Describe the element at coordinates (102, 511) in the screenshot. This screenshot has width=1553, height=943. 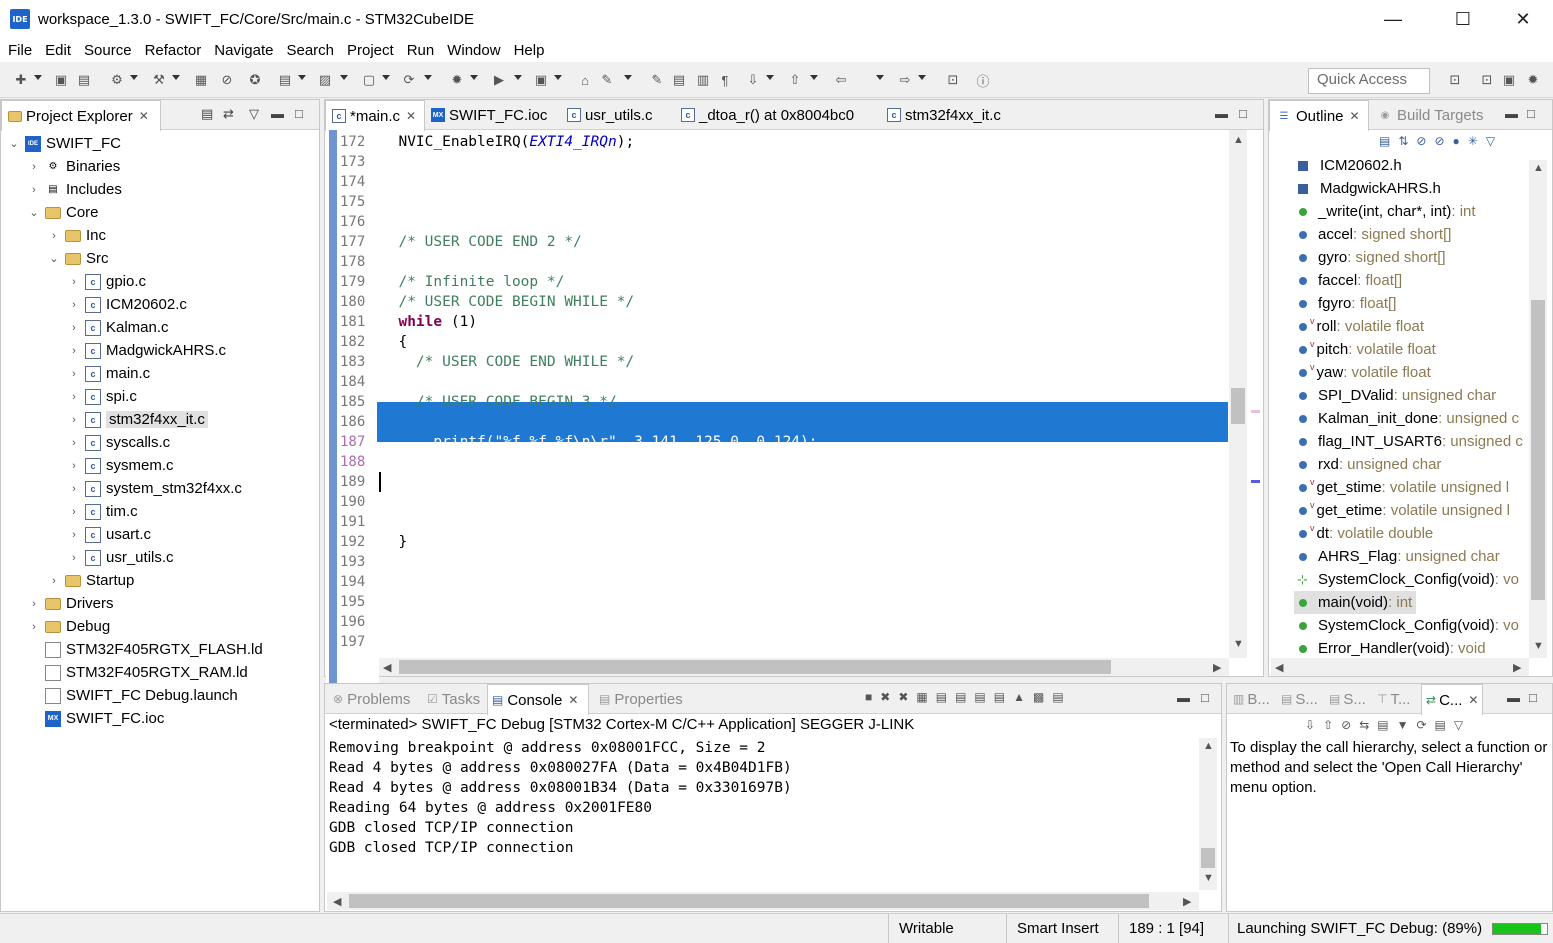
I see `tree-item-tim-c: › c tim.c` at that location.